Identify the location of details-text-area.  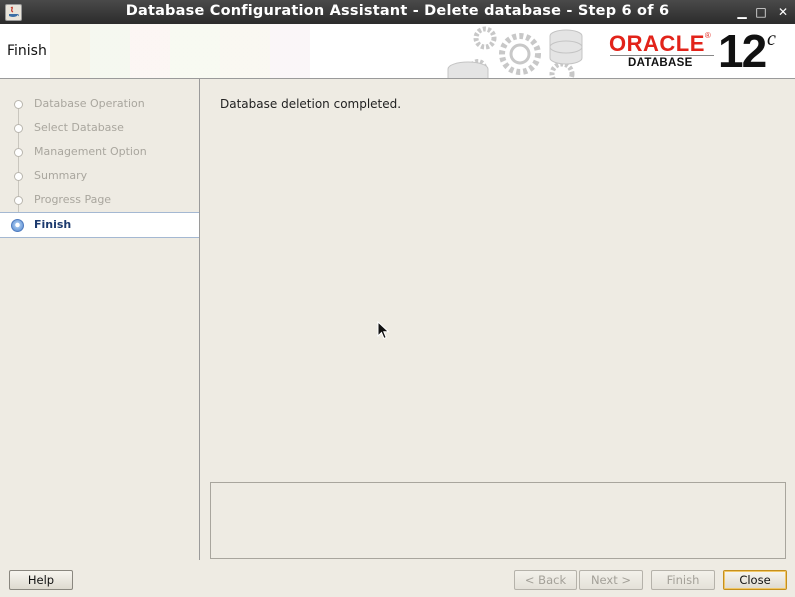
(498, 520).